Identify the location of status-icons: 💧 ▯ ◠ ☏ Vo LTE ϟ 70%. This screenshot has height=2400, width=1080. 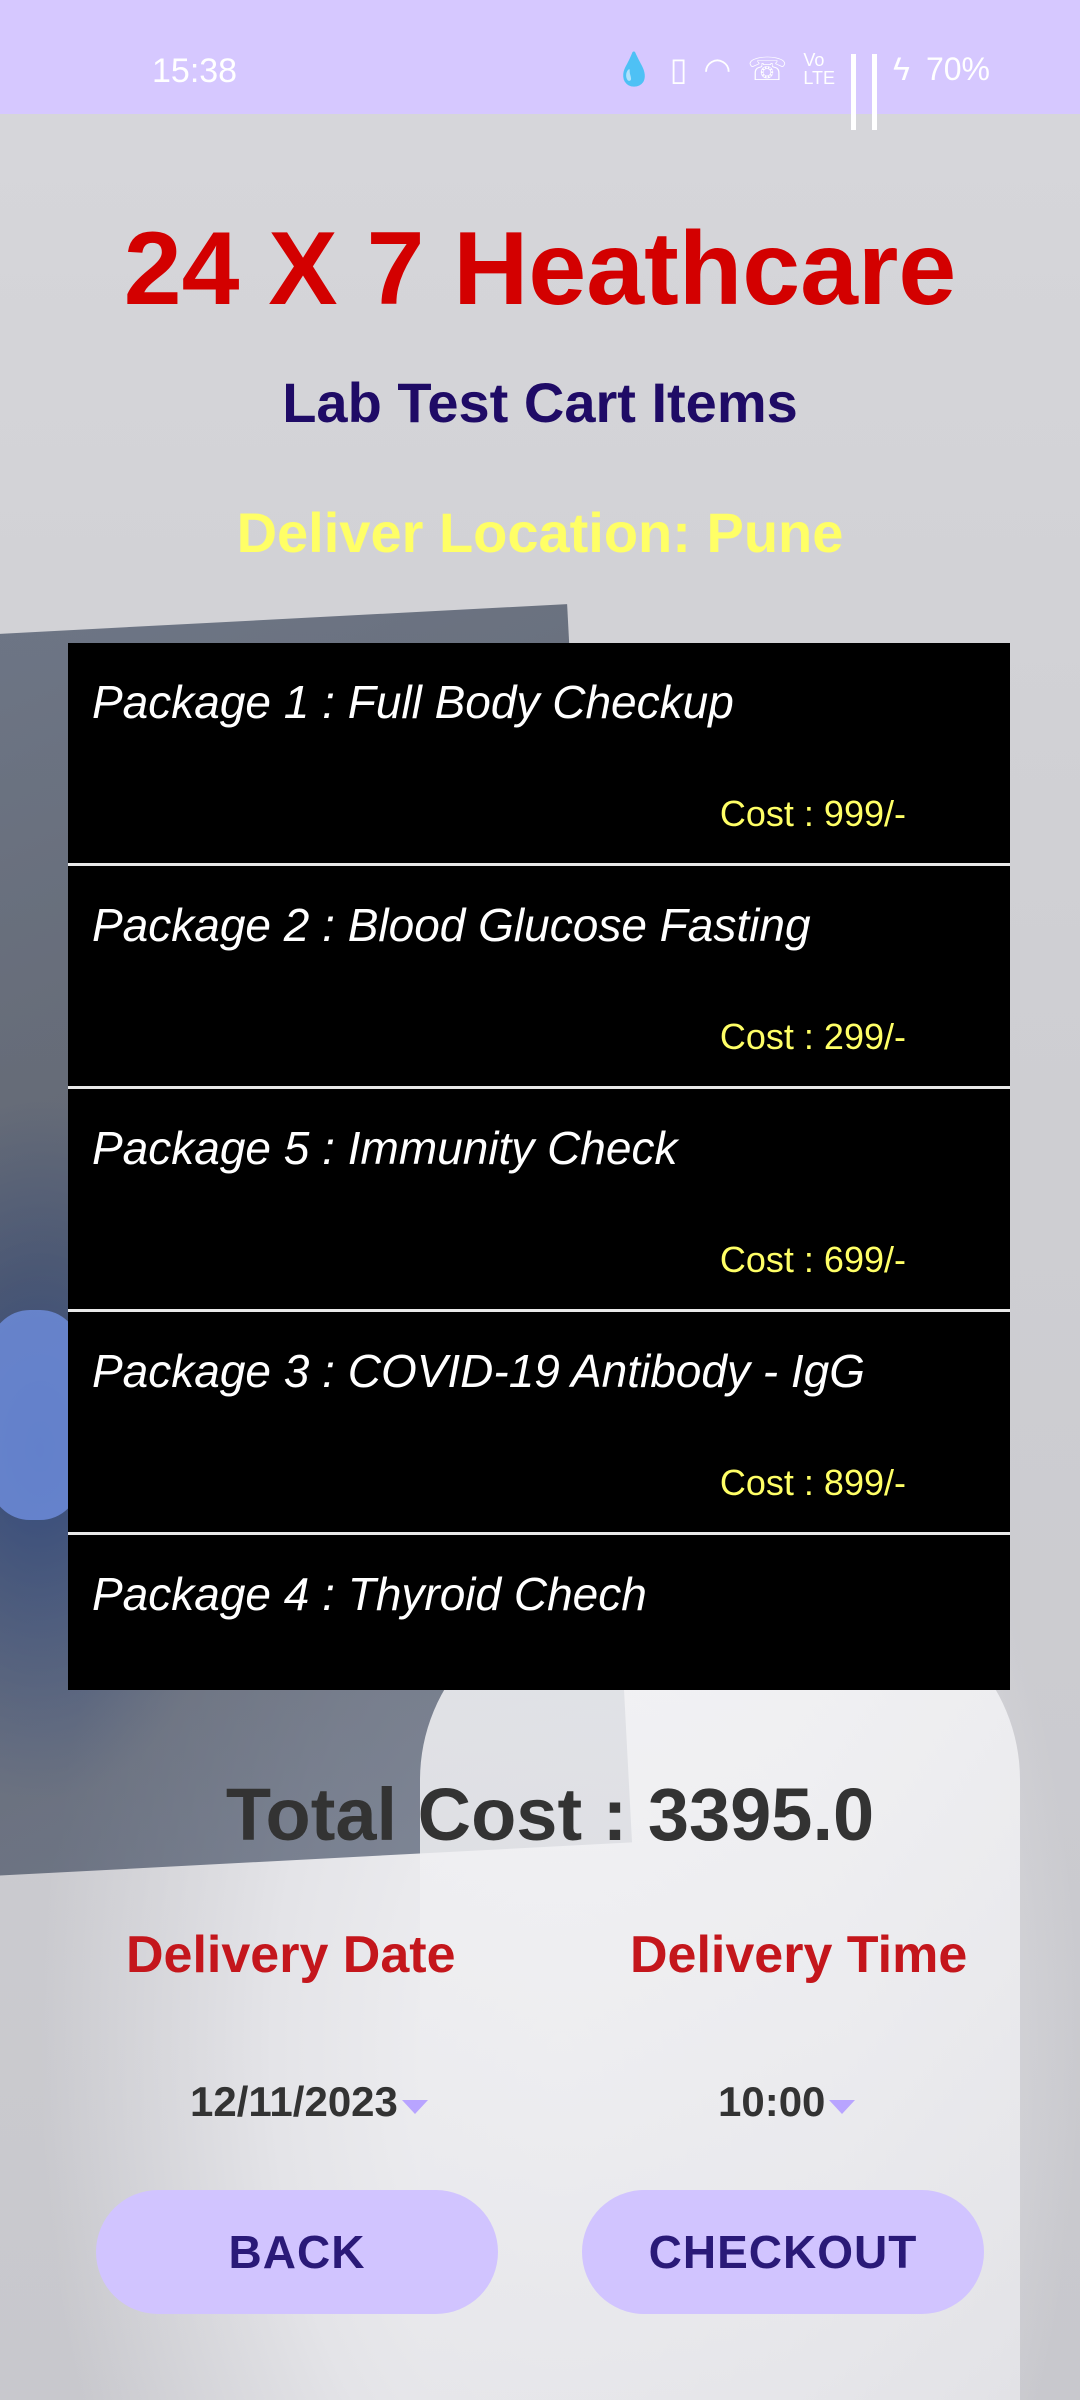
(801, 90).